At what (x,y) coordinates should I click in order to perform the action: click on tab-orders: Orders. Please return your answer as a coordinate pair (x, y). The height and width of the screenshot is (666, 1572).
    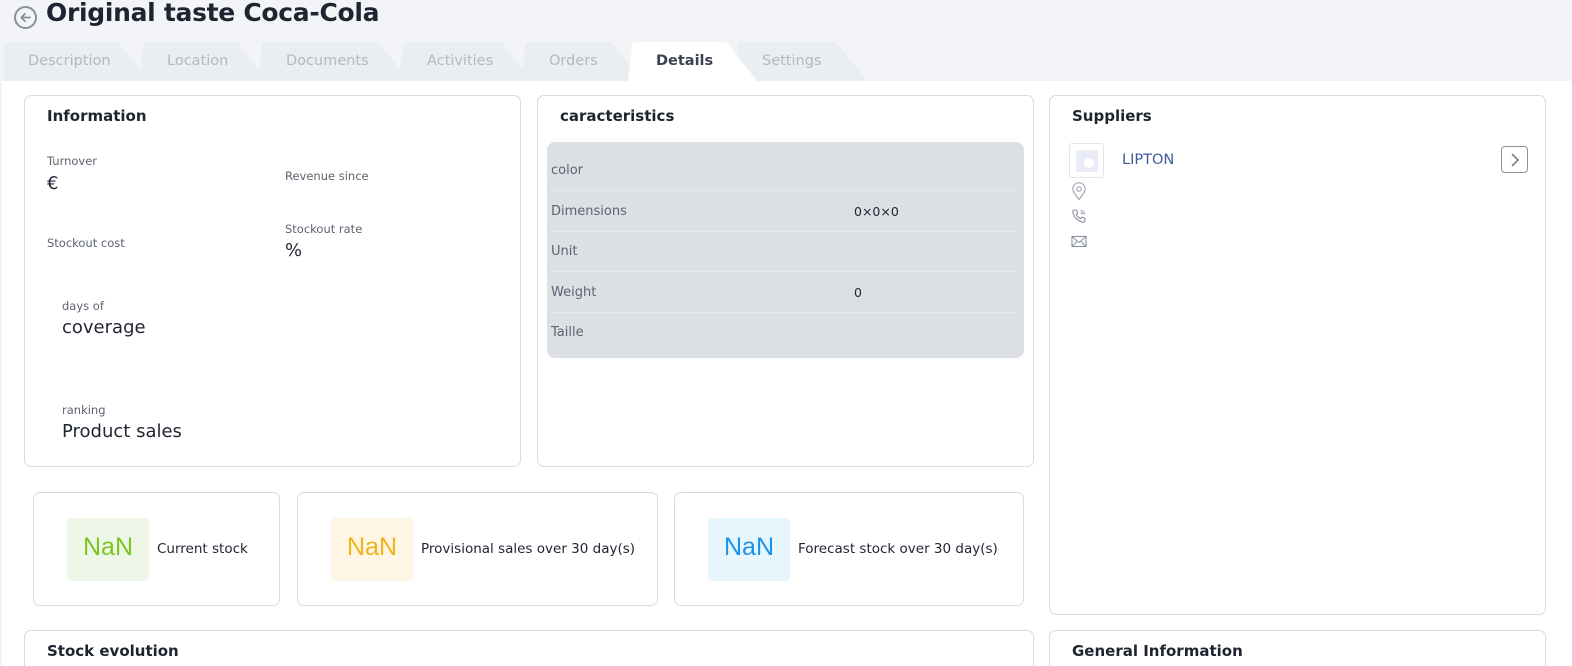
    Looking at the image, I should click on (582, 61).